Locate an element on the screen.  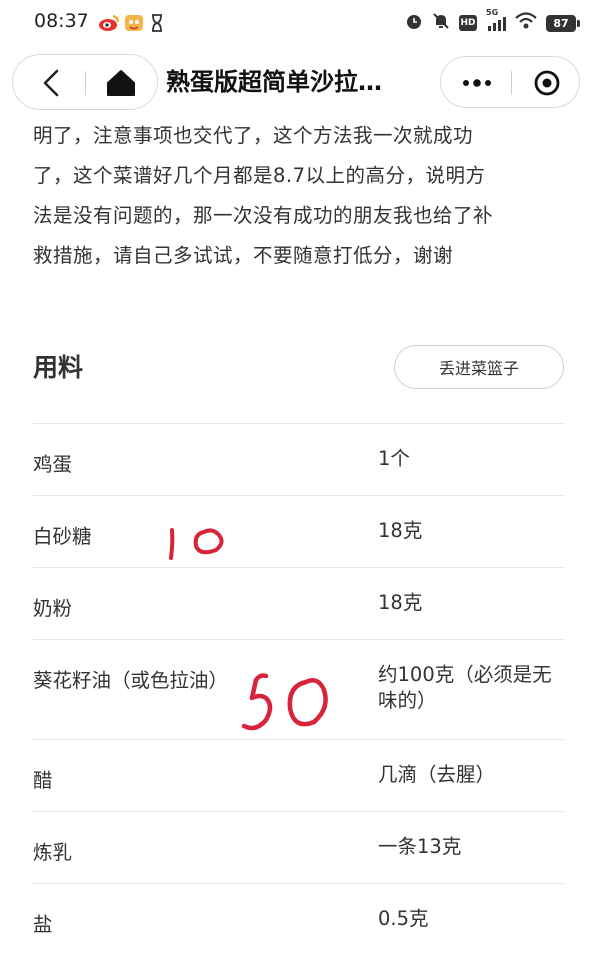
ingredient-row: 奶粉 18克 is located at coordinates (298, 603).